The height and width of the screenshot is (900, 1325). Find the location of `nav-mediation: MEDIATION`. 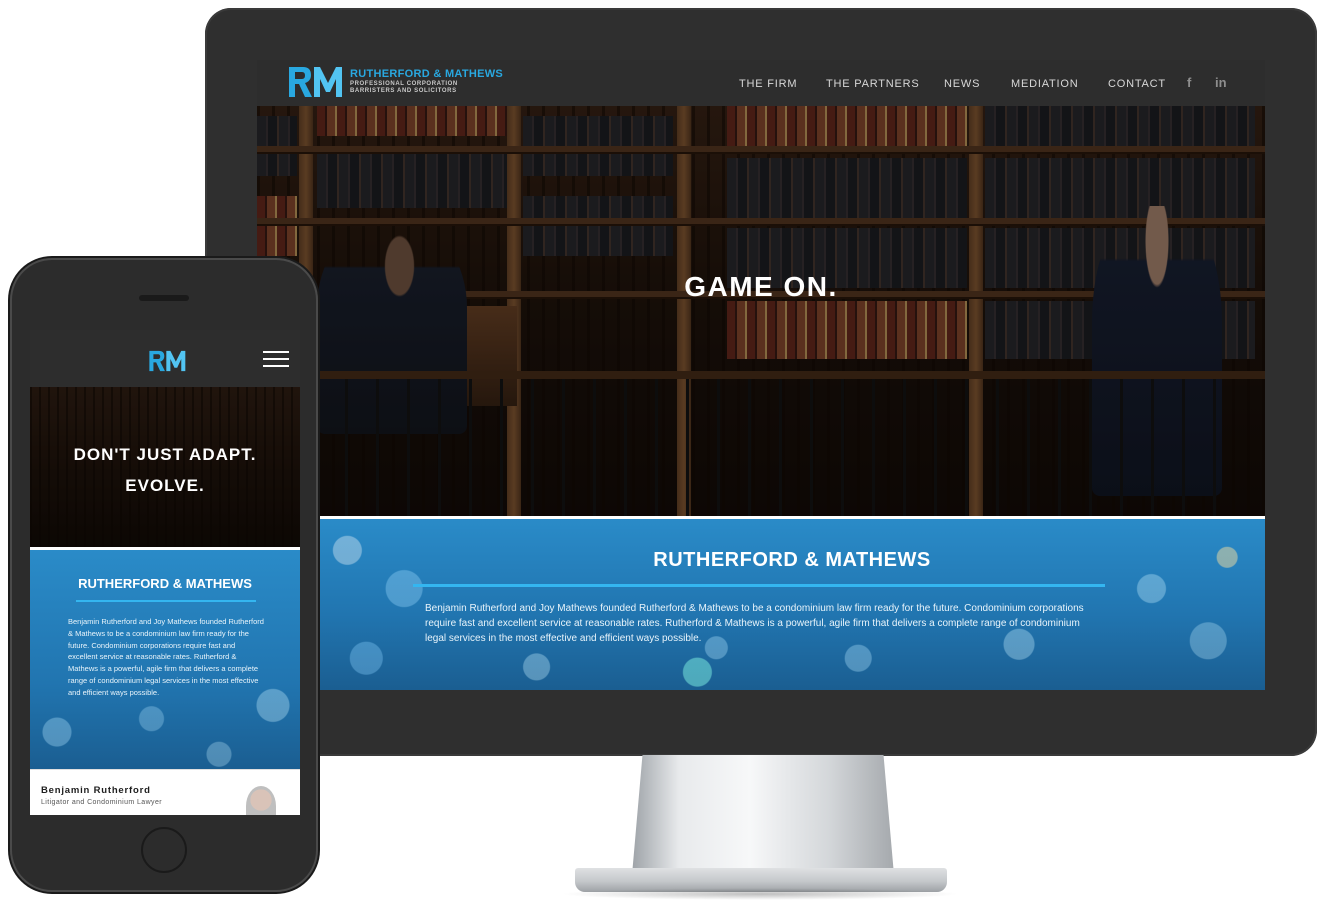

nav-mediation: MEDIATION is located at coordinates (1045, 84).